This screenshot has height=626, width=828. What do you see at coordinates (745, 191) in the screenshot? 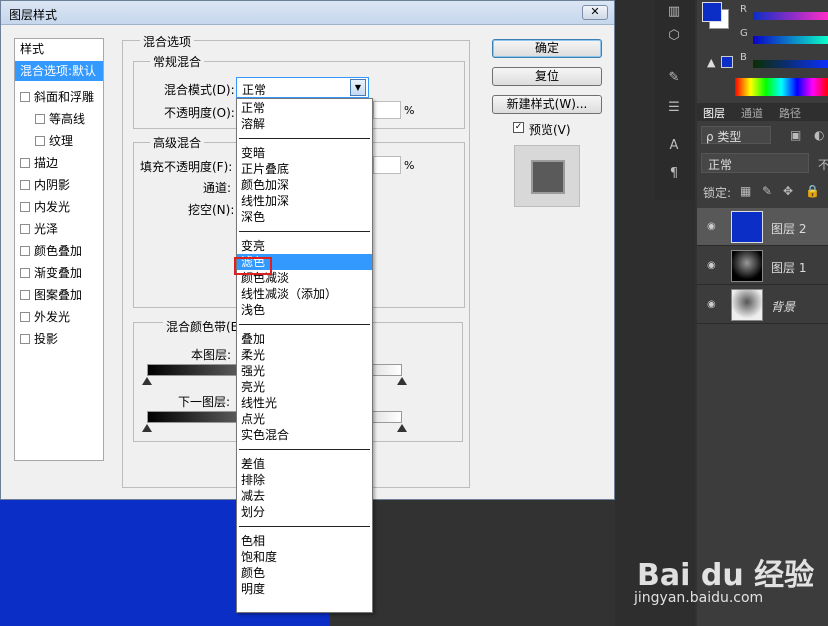
I see `lock-transparent-icon: ▦` at bounding box center [745, 191].